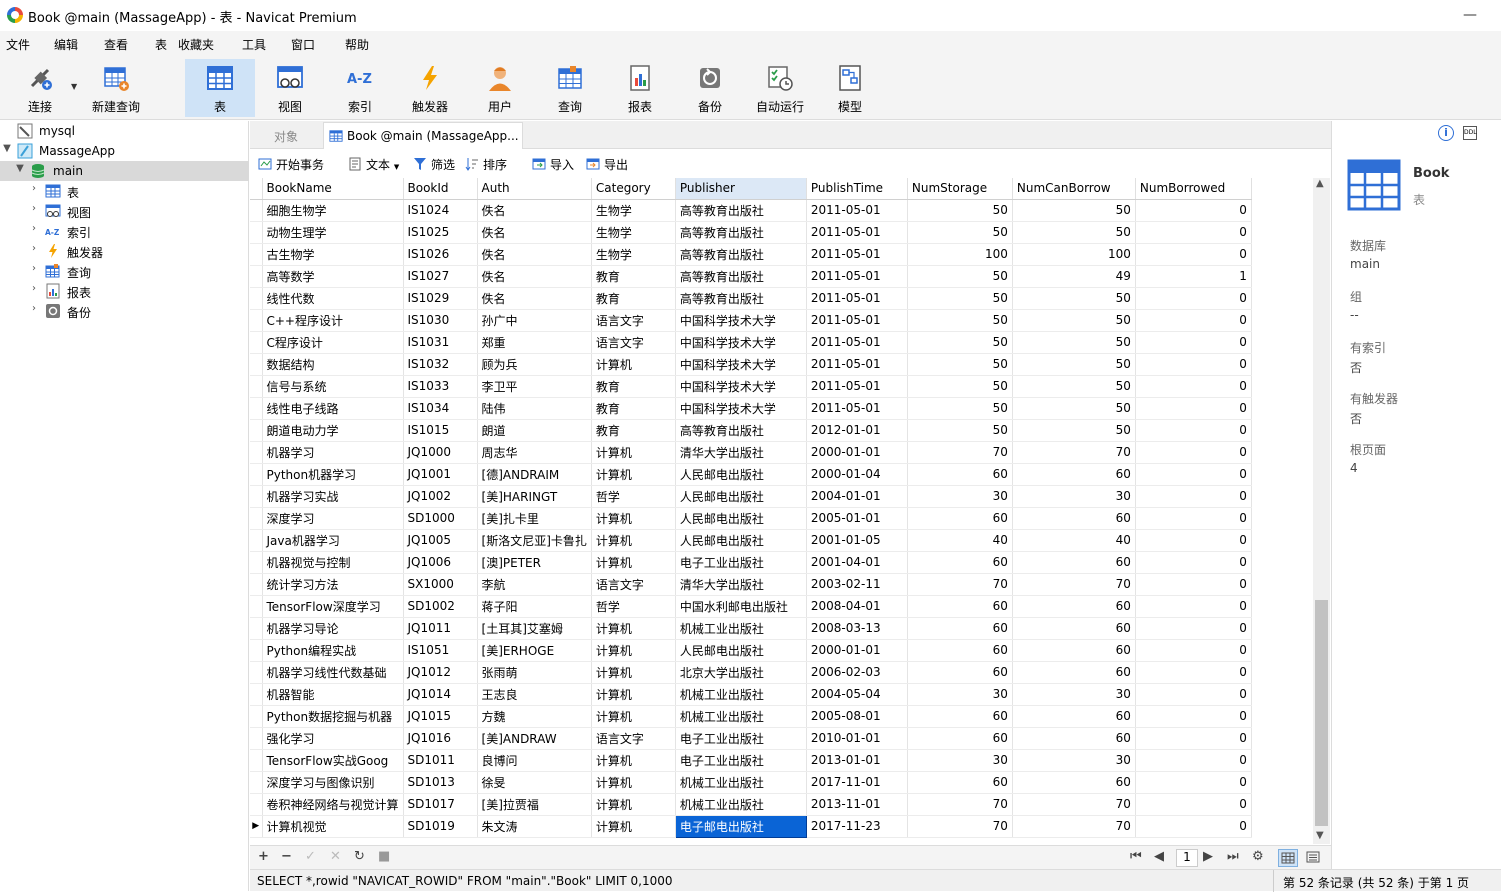 The image size is (1501, 892). What do you see at coordinates (857, 738) in the screenshot?
I see `table-cell: 2010-01-01` at bounding box center [857, 738].